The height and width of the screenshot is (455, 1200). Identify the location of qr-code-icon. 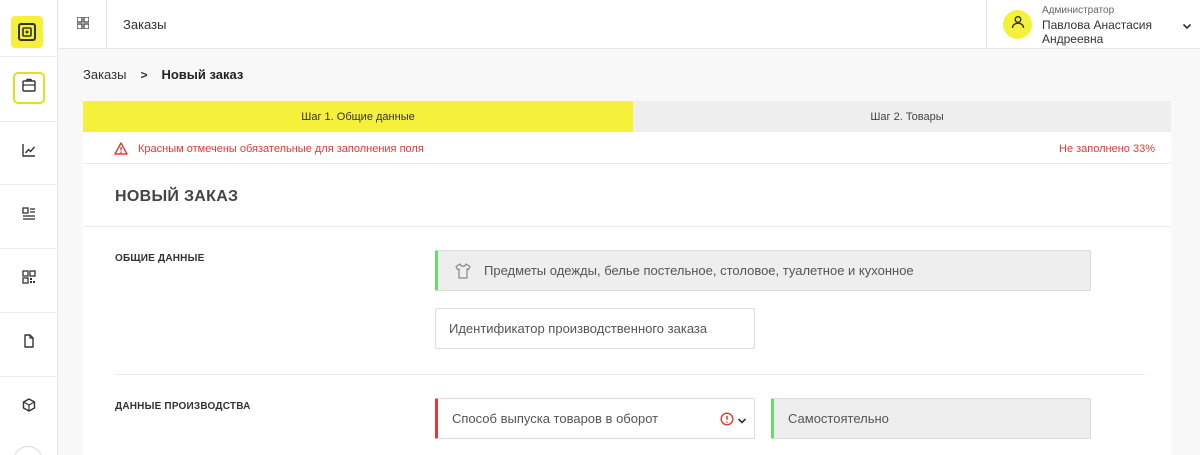
(29, 279).